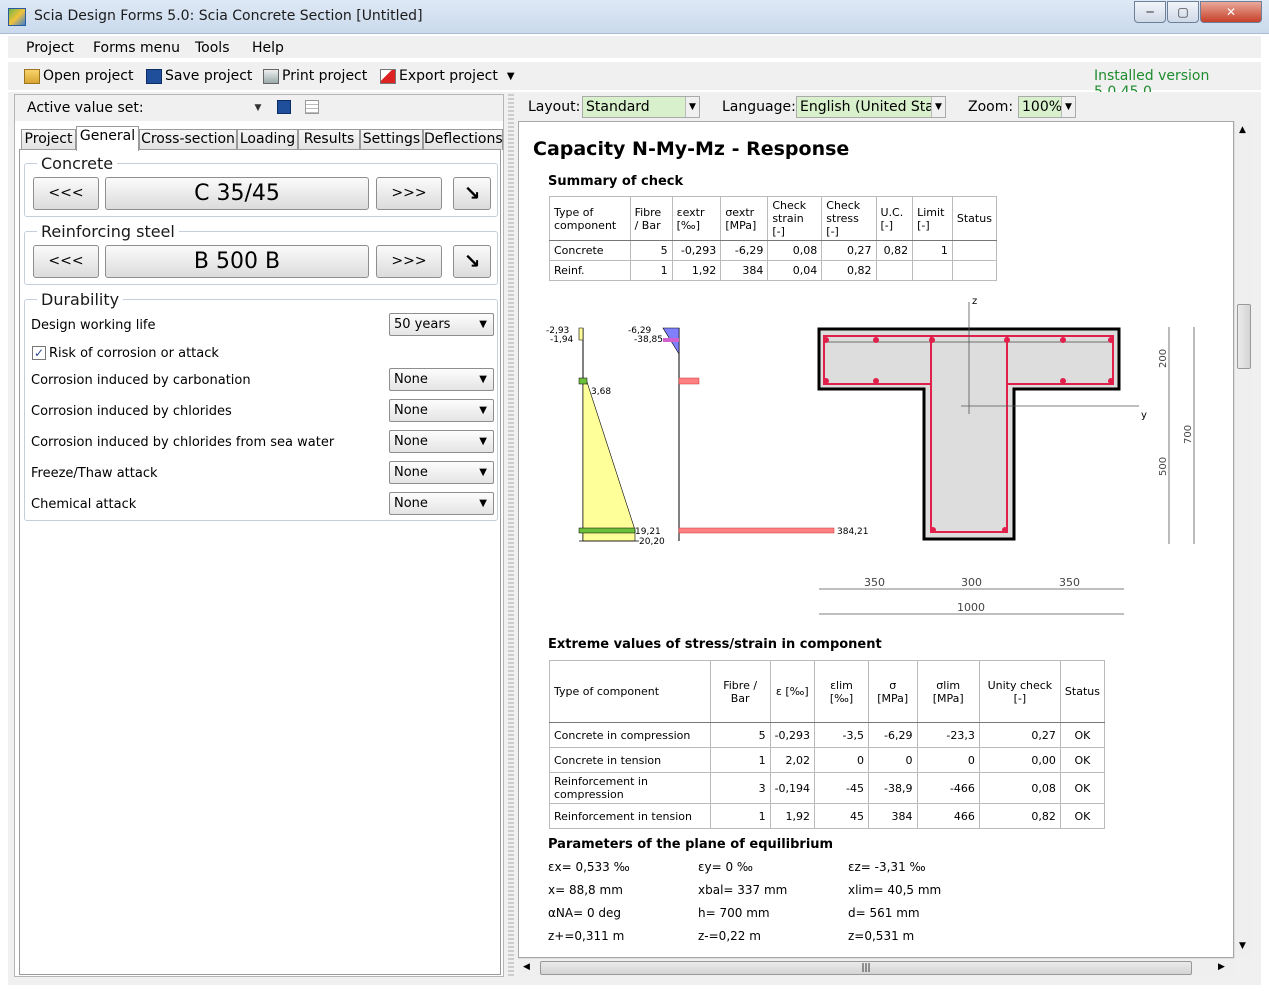 This screenshot has height=995, width=1269. Describe the element at coordinates (237, 193) in the screenshot. I see `concrete-class-button: C 35/45` at that location.